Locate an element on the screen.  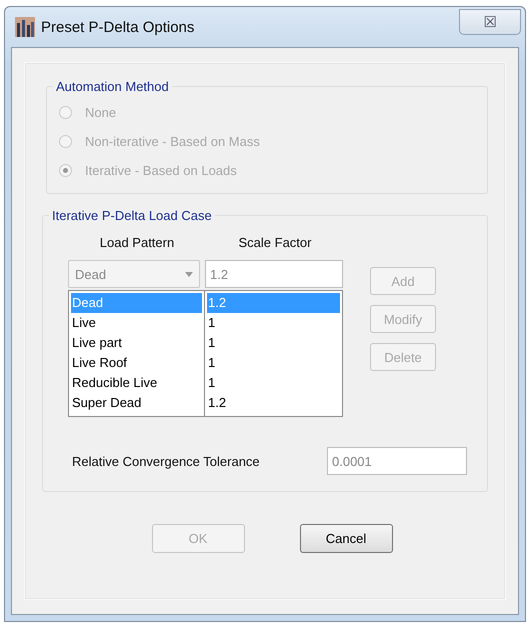
group-title: Automation Method is located at coordinates (112, 86).